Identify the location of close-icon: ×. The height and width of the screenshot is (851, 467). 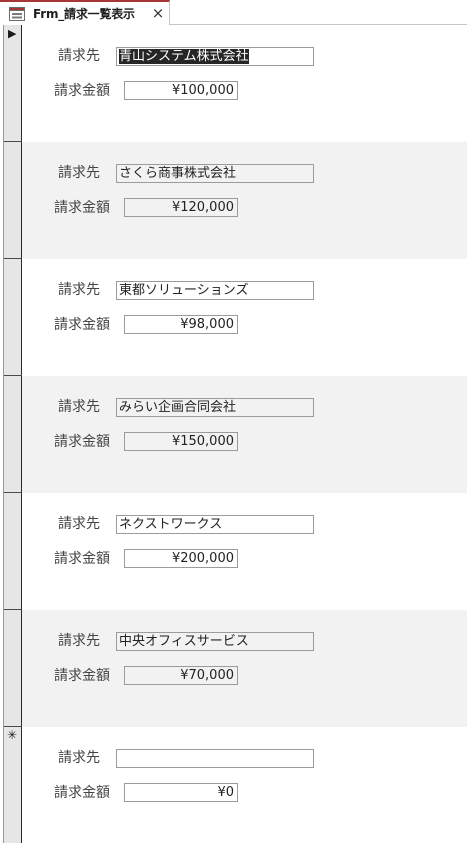
(158, 13).